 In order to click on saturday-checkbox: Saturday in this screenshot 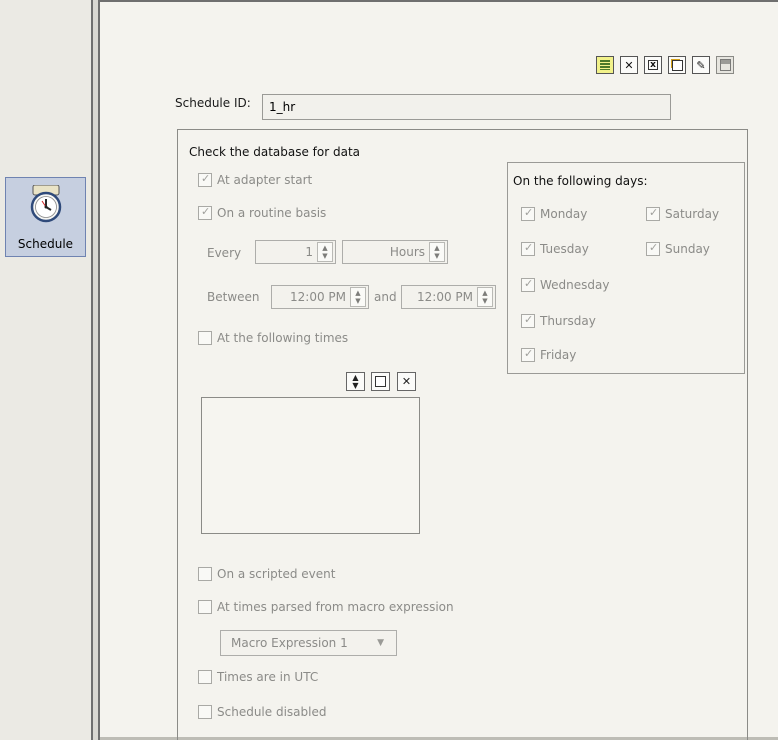, I will do `click(682, 214)`.